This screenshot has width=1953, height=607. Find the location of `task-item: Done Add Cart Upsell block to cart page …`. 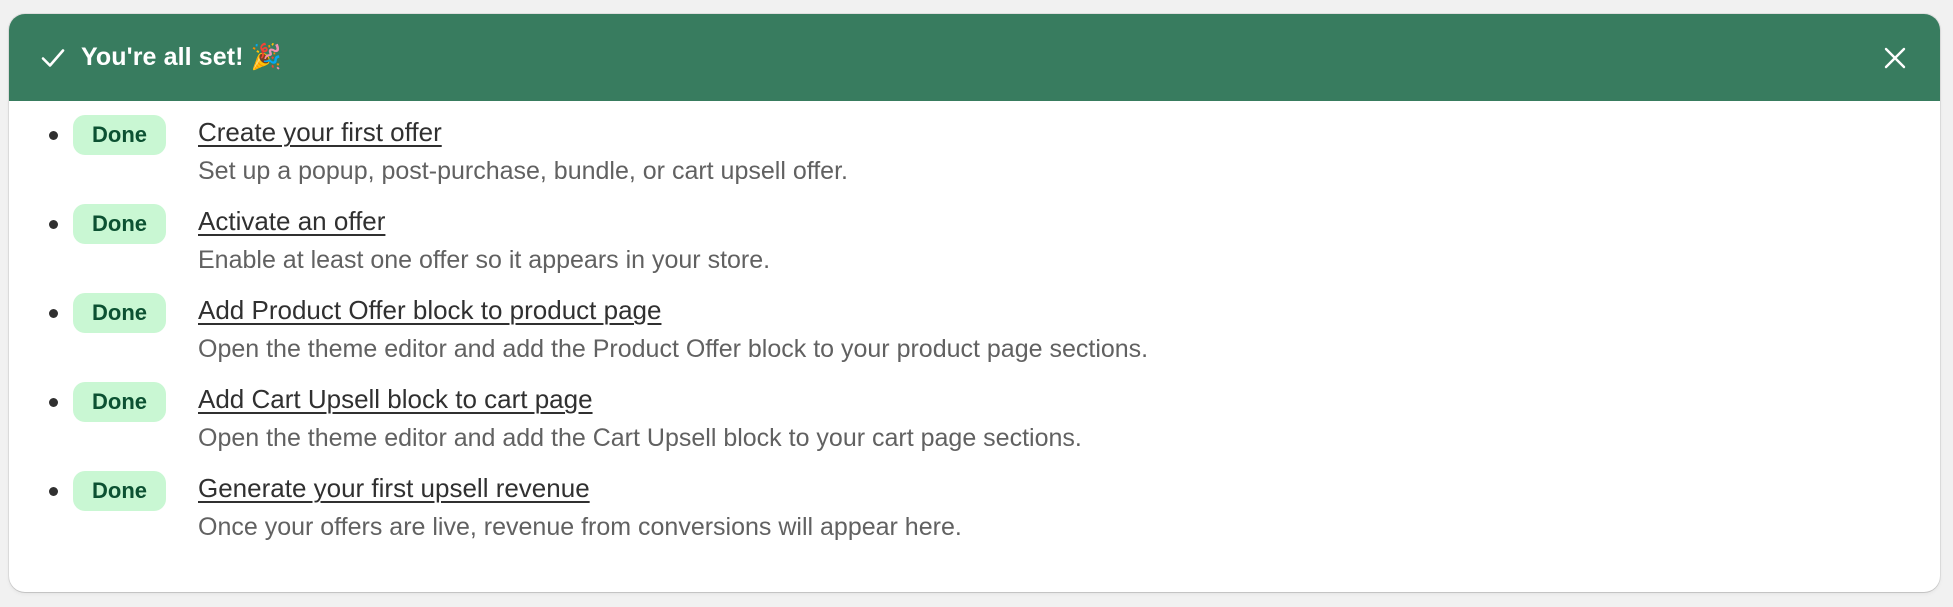

task-item: Done Add Cart Upsell block to cart page … is located at coordinates (974, 412).